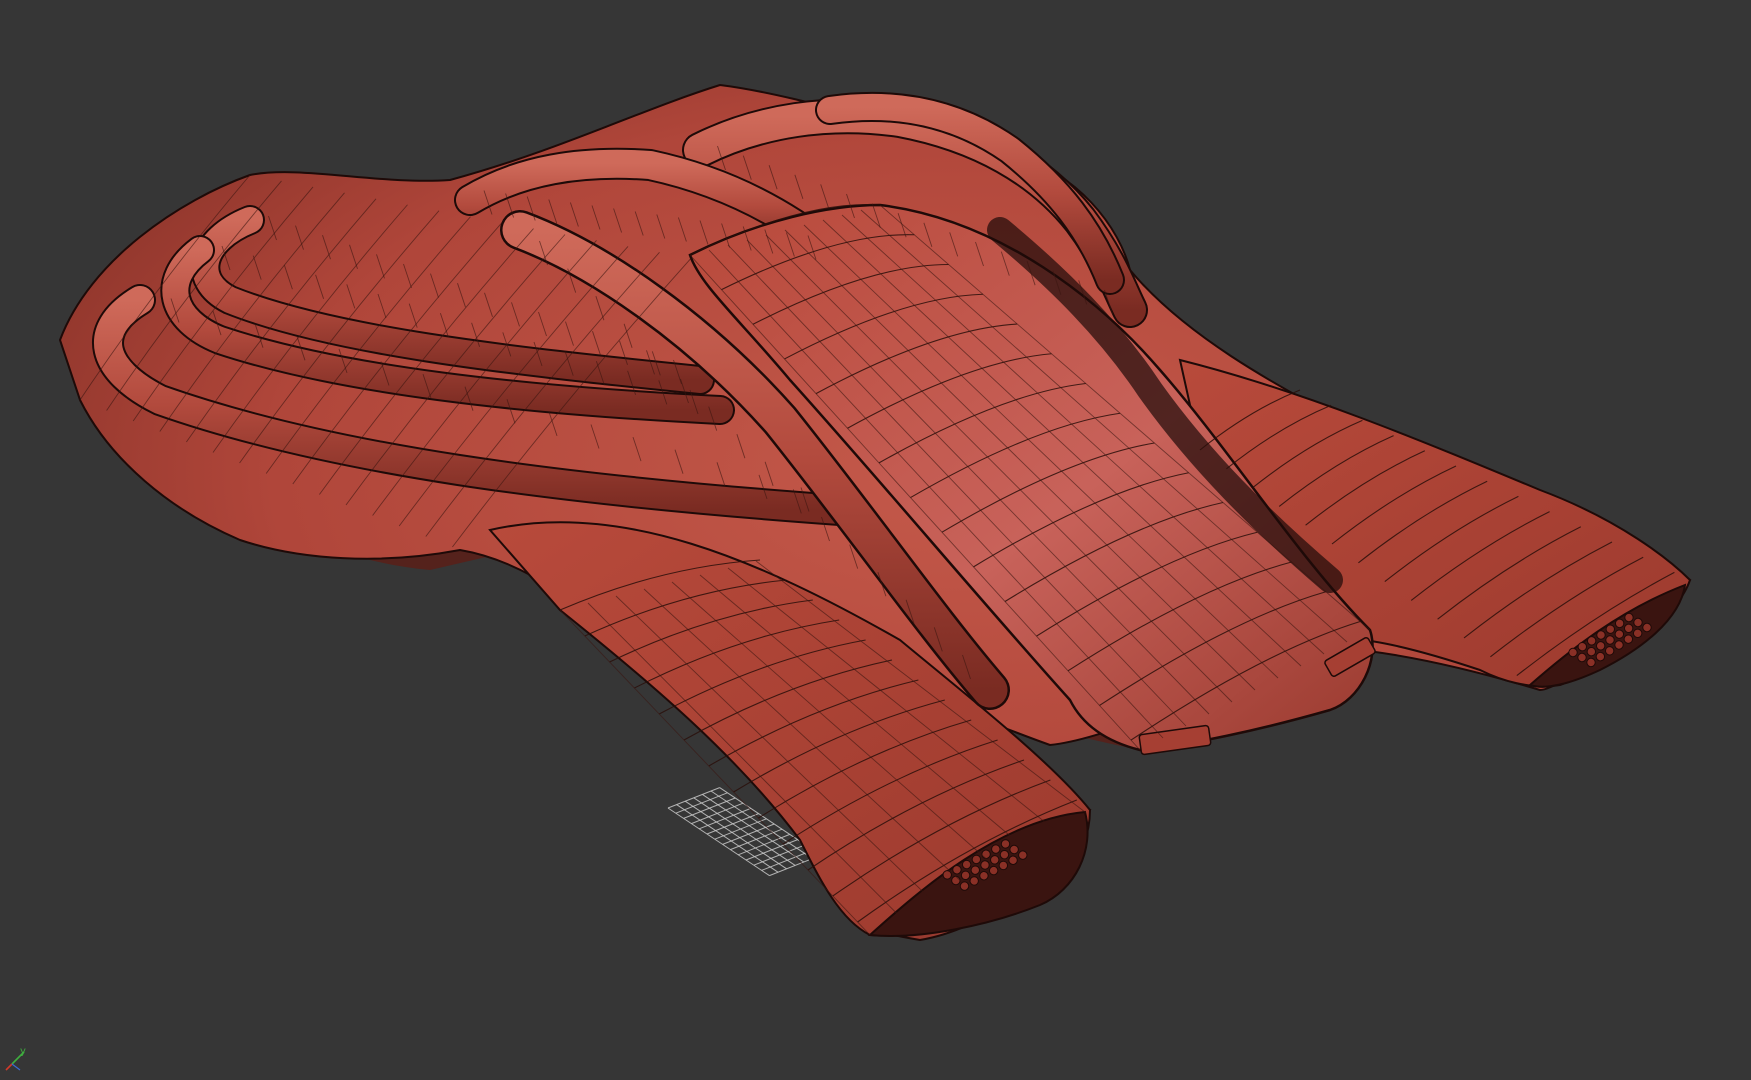  What do you see at coordinates (9, 1067) in the screenshot?
I see `axis-x-line` at bounding box center [9, 1067].